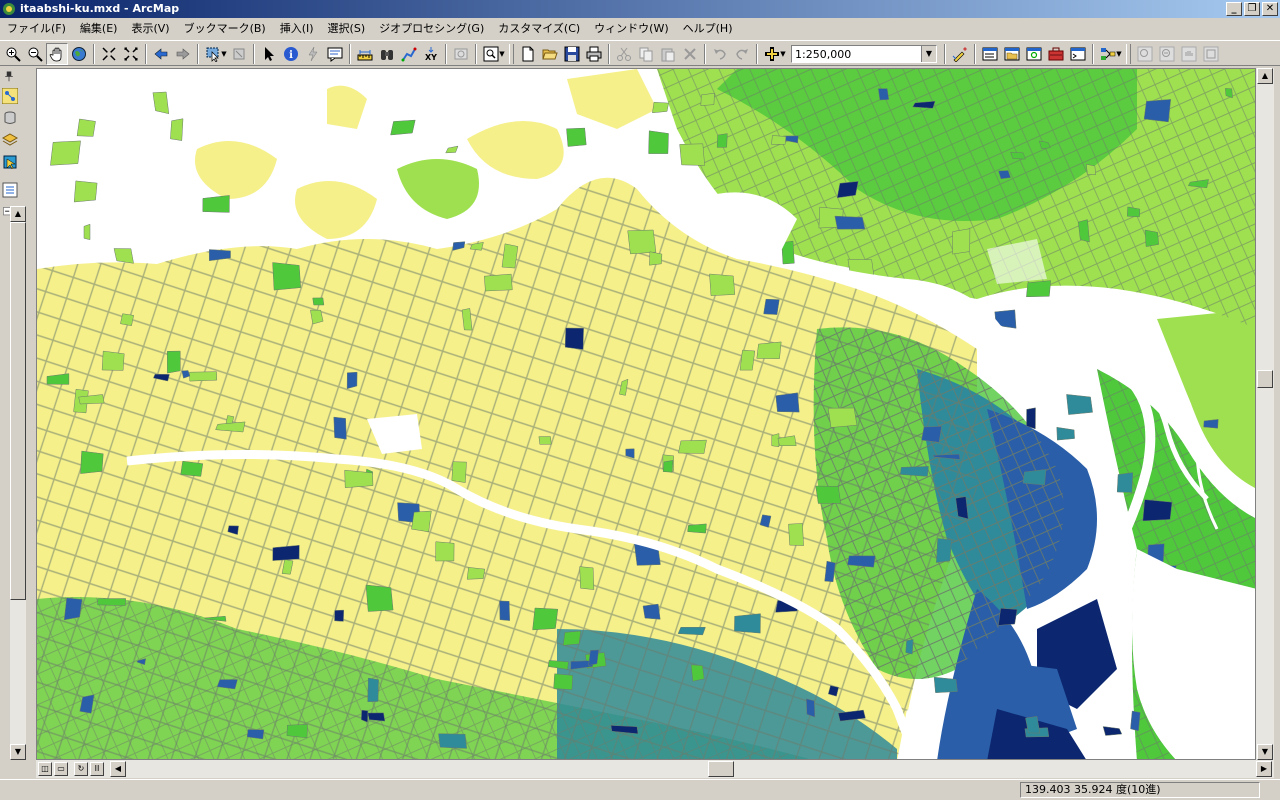 The image size is (1280, 800). I want to click on layout-view-icon: ▭, so click(61, 769).